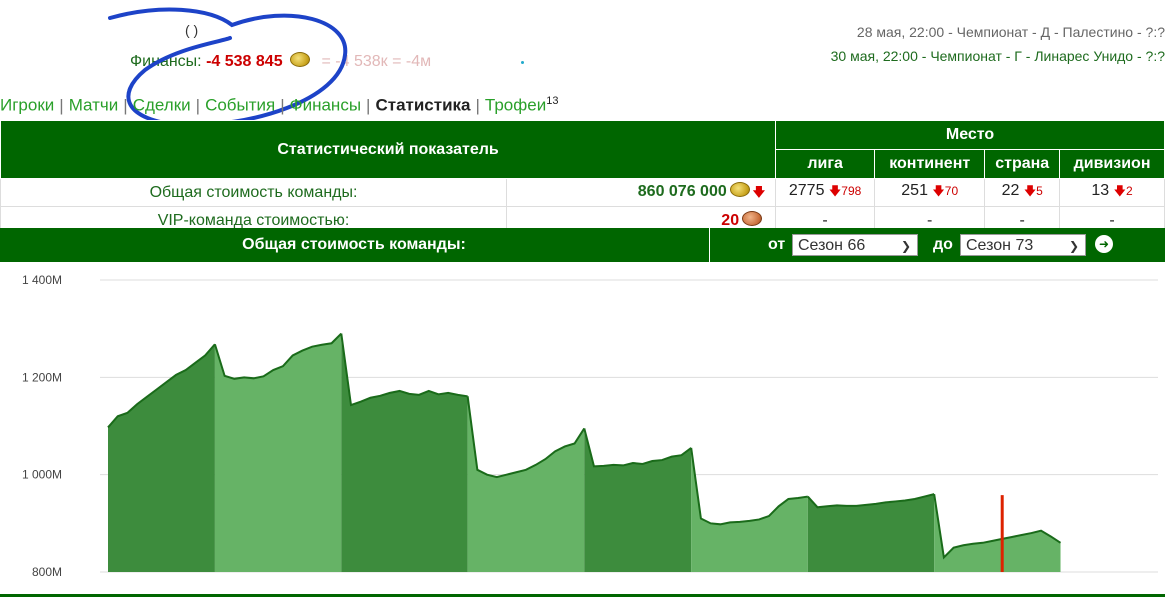 The image size is (1165, 598). Describe the element at coordinates (1010, 190) in the screenshot. I see `country-rank-value: 22` at that location.